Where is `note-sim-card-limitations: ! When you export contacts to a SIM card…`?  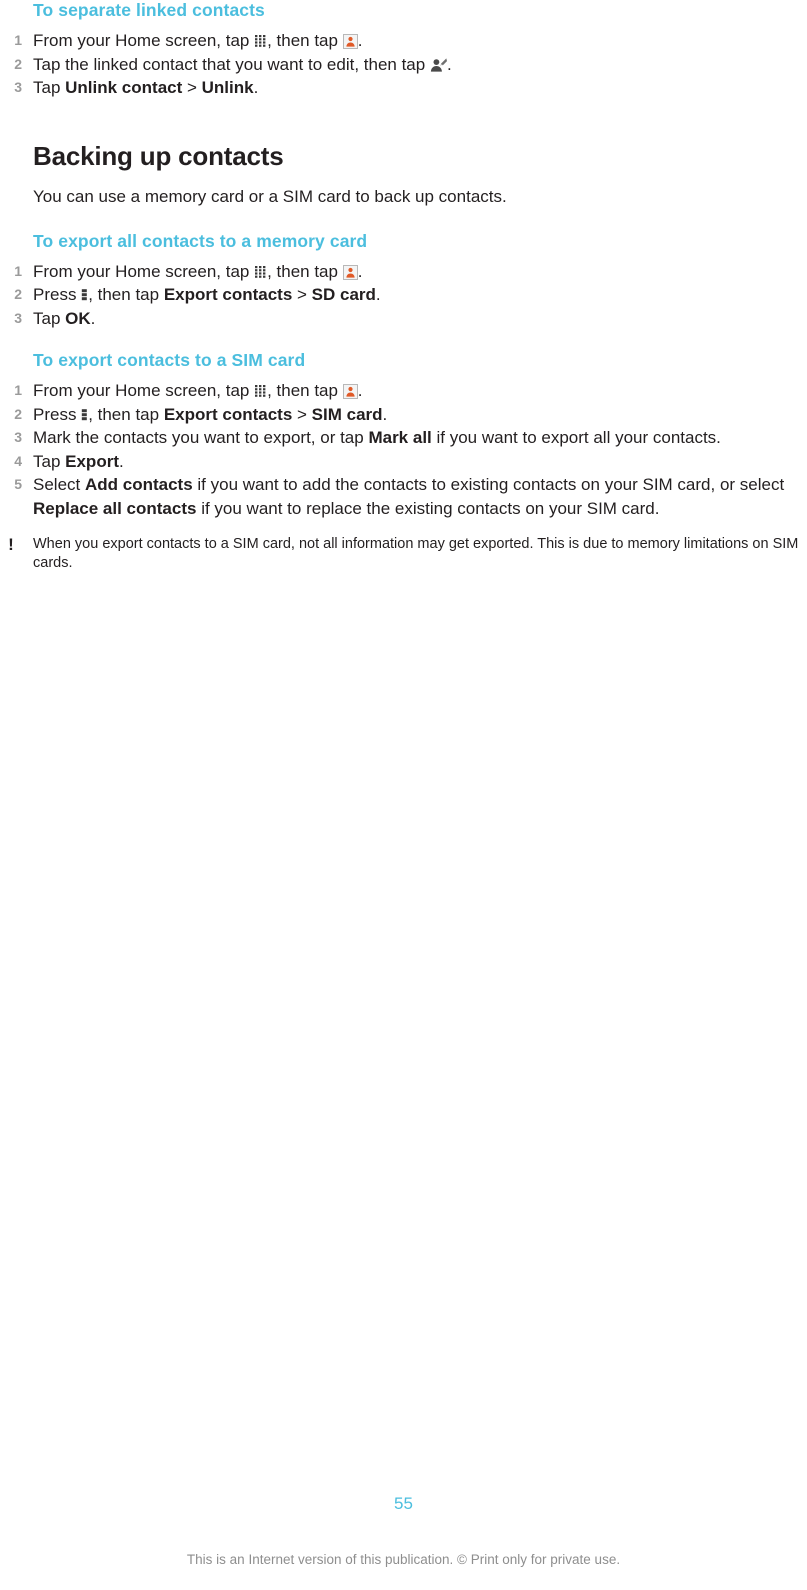 note-sim-card-limitations: ! When you export contacts to a SIM card… is located at coordinates (403, 554).